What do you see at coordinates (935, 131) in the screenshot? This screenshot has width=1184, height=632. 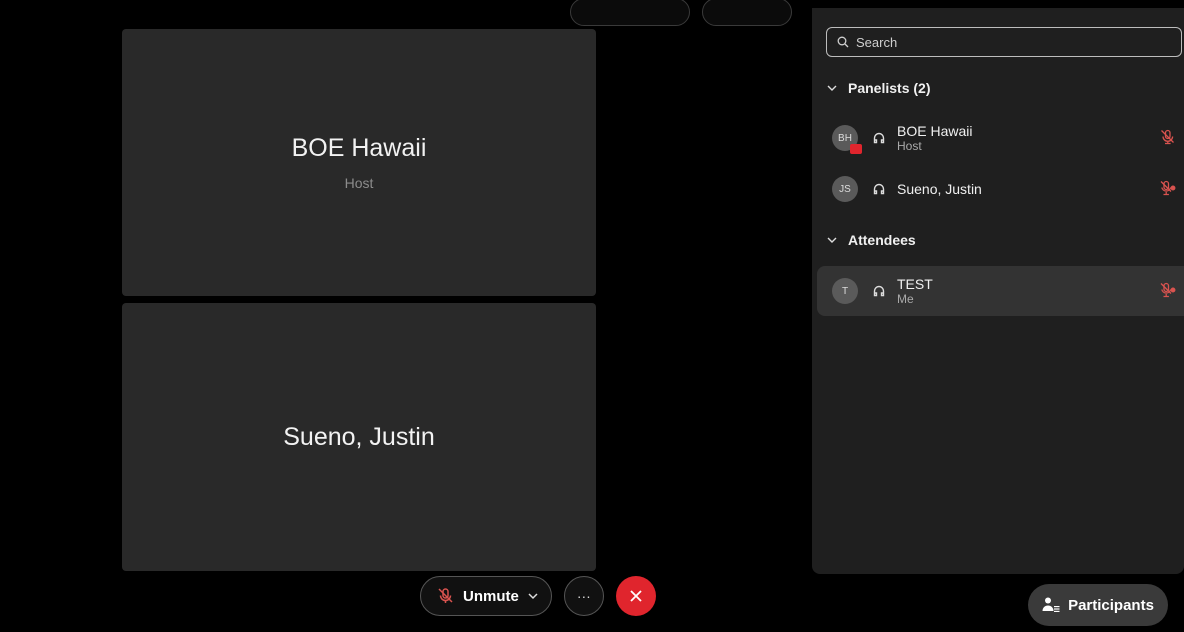 I see `participant-name: BOE Hawaii` at bounding box center [935, 131].